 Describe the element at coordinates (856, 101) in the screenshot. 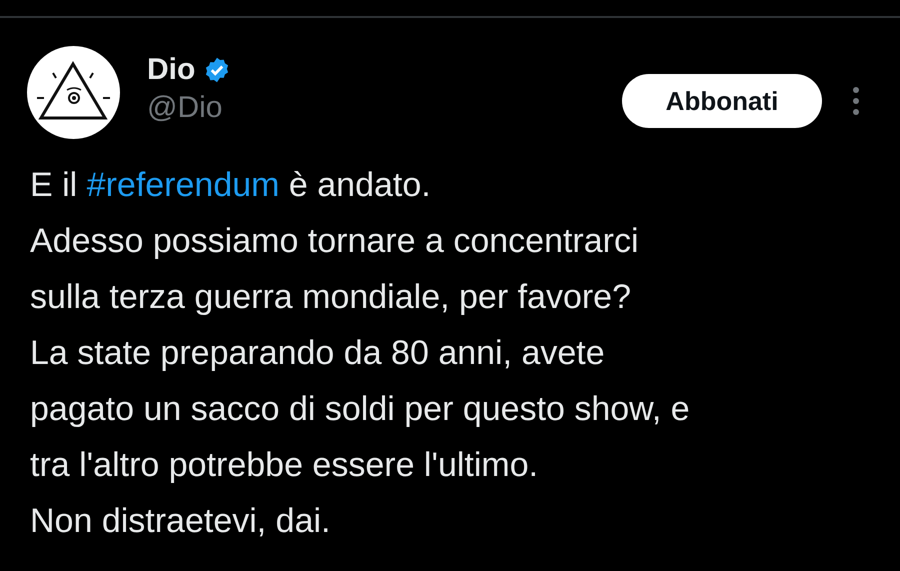

I see `more-options-icon` at that location.